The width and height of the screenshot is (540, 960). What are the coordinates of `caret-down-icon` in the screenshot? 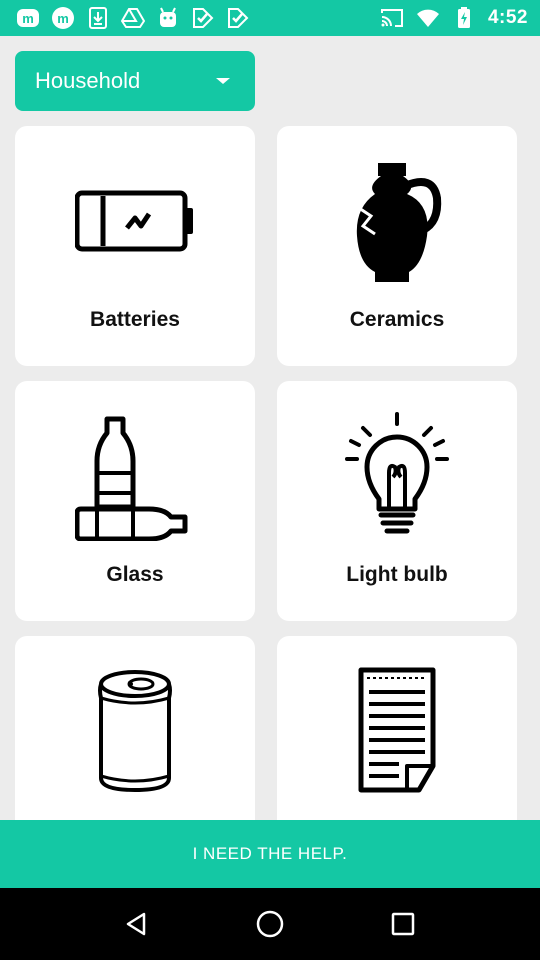 It's located at (223, 81).